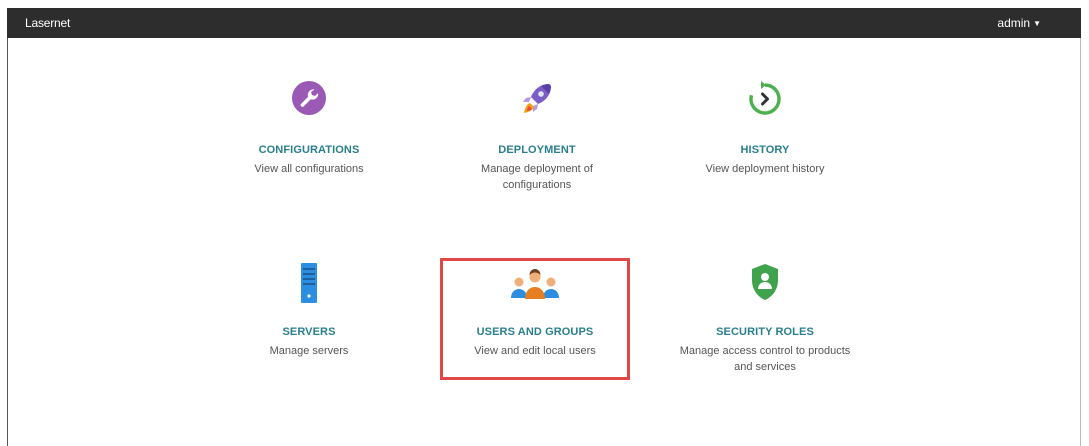 The width and height of the screenshot is (1089, 446). What do you see at coordinates (309, 150) in the screenshot?
I see `tile-title: CONFIGURATIONS` at bounding box center [309, 150].